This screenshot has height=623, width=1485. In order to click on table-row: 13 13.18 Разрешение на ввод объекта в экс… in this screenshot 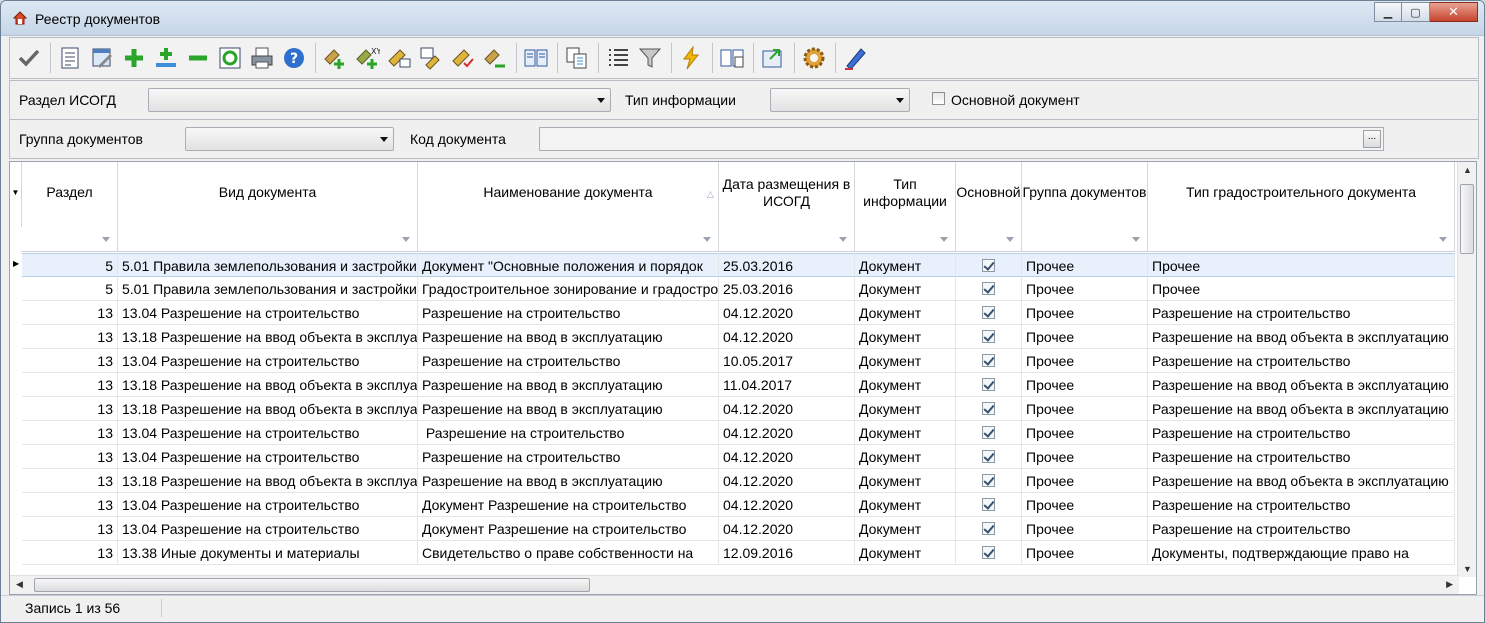, I will do `click(732, 409)`.